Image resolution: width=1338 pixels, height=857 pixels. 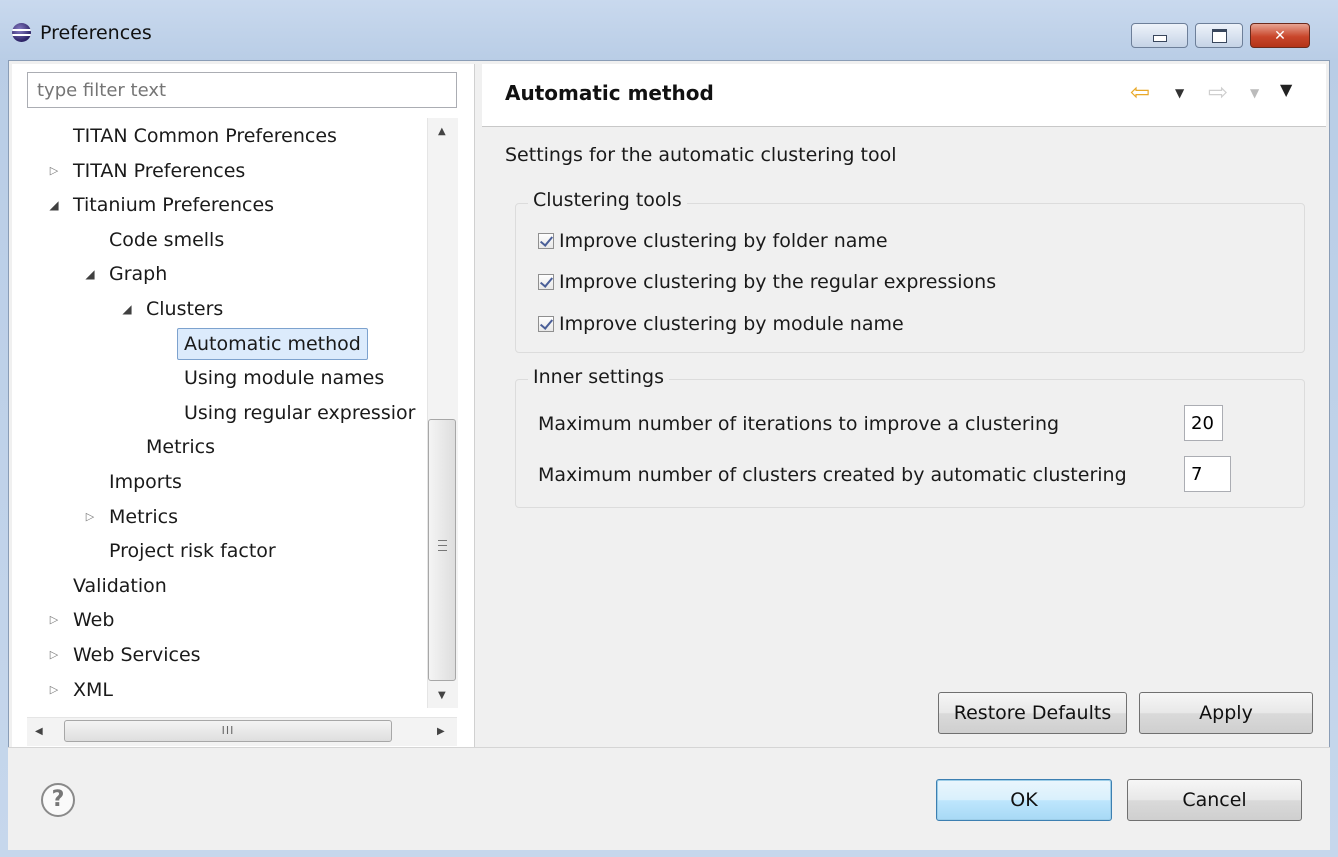 What do you see at coordinates (1226, 713) in the screenshot?
I see `apply-button: Apply` at bounding box center [1226, 713].